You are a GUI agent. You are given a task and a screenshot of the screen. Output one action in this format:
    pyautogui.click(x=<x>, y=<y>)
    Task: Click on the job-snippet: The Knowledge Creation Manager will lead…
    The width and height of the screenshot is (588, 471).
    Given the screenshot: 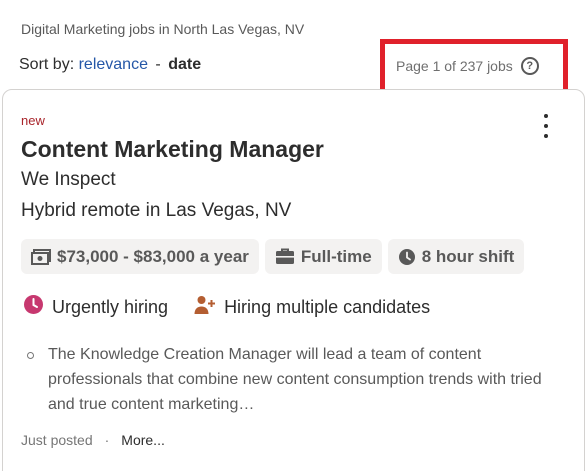 What is the action you would take?
    pyautogui.click(x=297, y=379)
    